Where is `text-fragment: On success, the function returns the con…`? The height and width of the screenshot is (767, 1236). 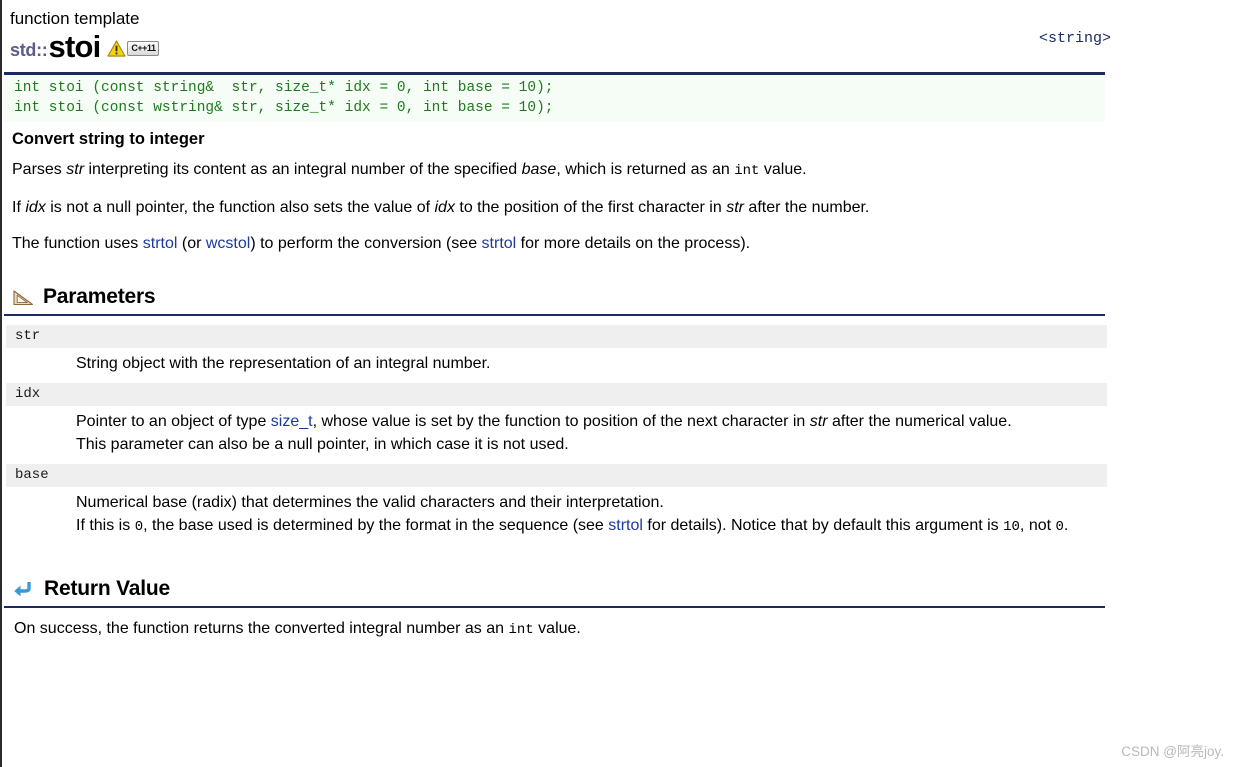 text-fragment: On success, the function returns the con… is located at coordinates (261, 628).